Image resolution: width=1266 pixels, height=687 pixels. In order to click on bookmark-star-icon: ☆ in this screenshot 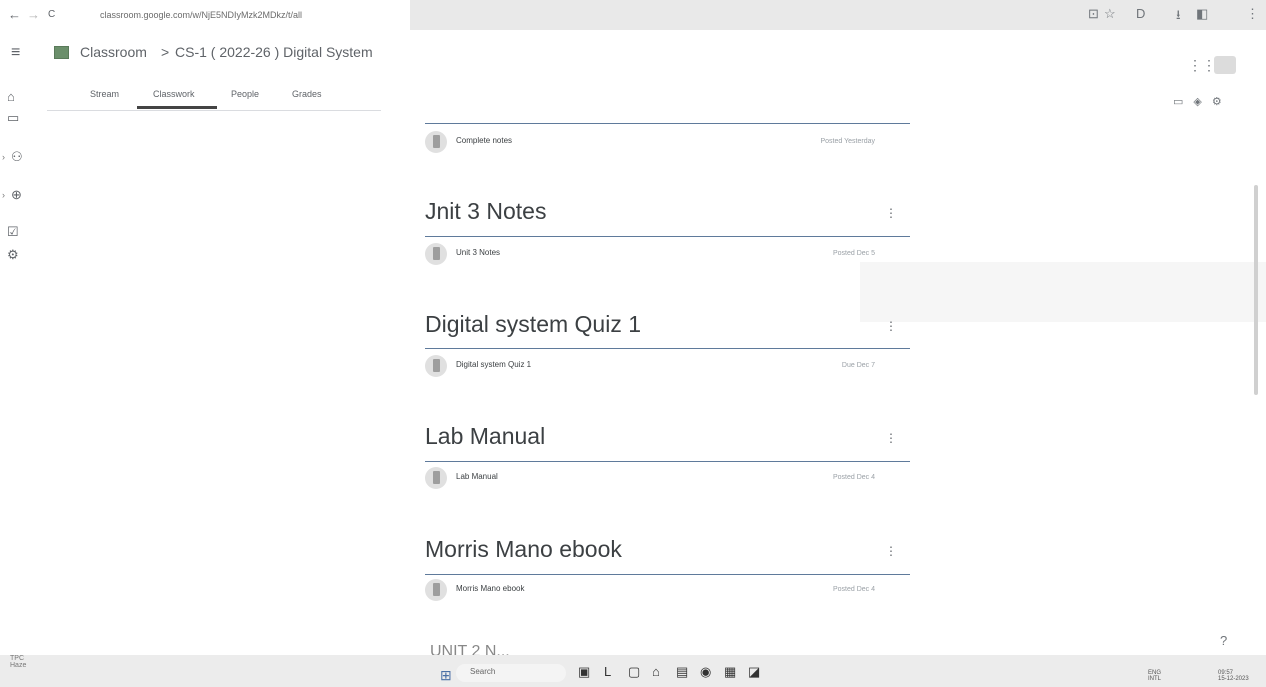, I will do `click(1110, 14)`.